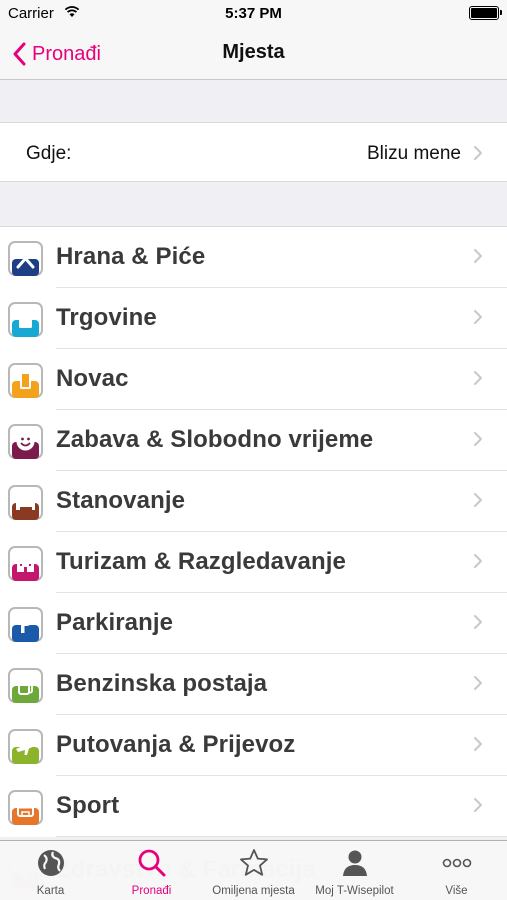  What do you see at coordinates (25, 624) in the screenshot?
I see `parking-icon` at bounding box center [25, 624].